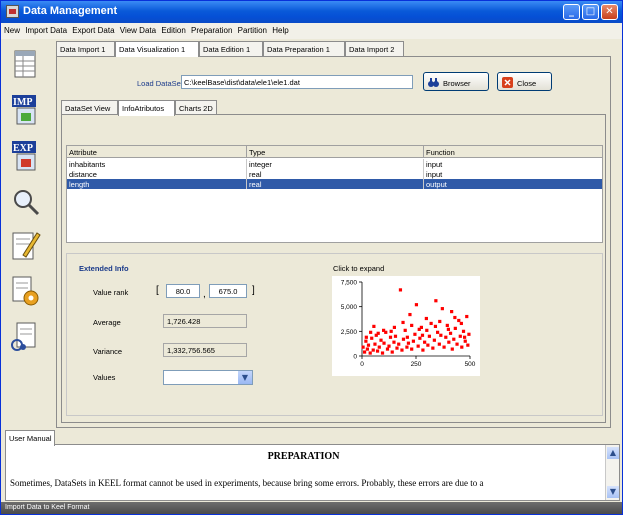 Image resolution: width=623 pixels, height=515 pixels. I want to click on import-icon: IMP, so click(26, 109).